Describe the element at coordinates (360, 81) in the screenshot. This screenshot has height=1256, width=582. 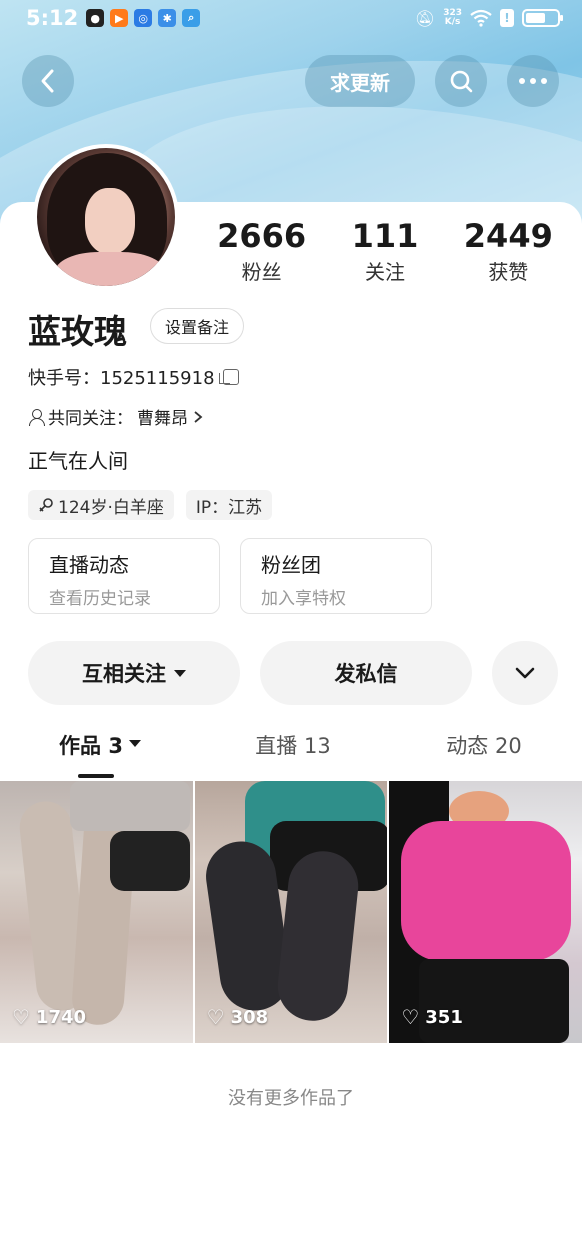
I see `request-update-button: 求更新` at that location.